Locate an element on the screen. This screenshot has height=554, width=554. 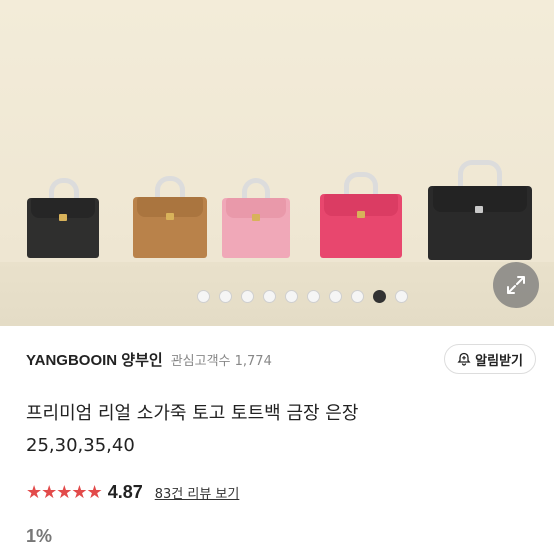
notification-subscribe-button: 알림받기 is located at coordinates (490, 359).